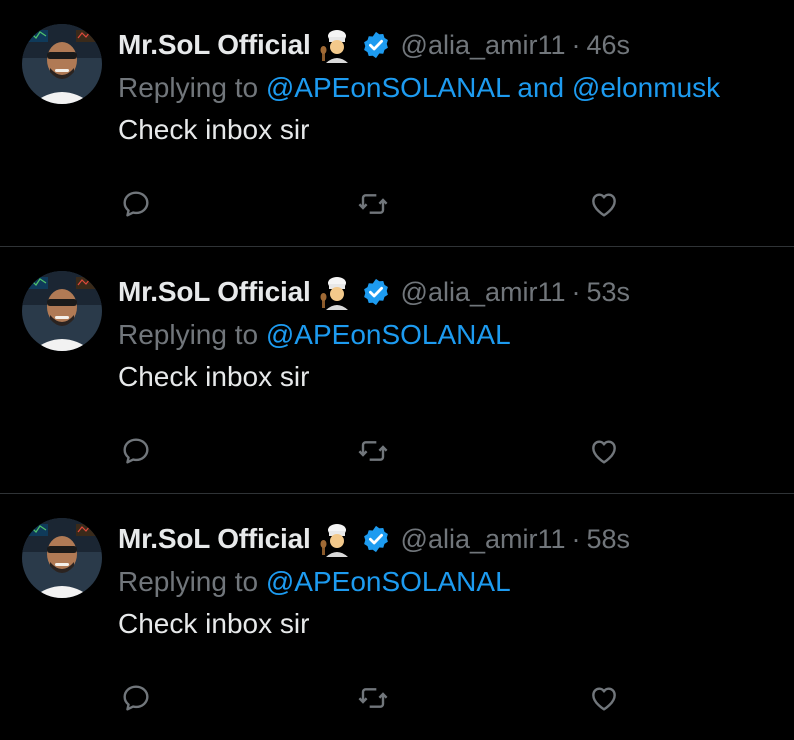 The image size is (794, 740). What do you see at coordinates (609, 539) in the screenshot?
I see `timestamp: 58s` at bounding box center [609, 539].